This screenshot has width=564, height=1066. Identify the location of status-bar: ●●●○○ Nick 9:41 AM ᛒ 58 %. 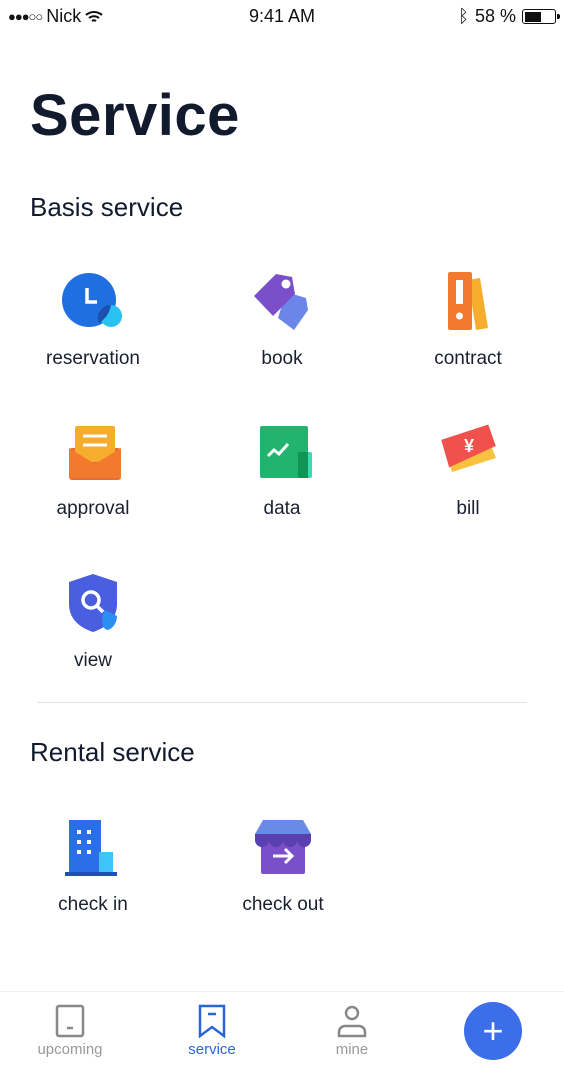
(282, 16).